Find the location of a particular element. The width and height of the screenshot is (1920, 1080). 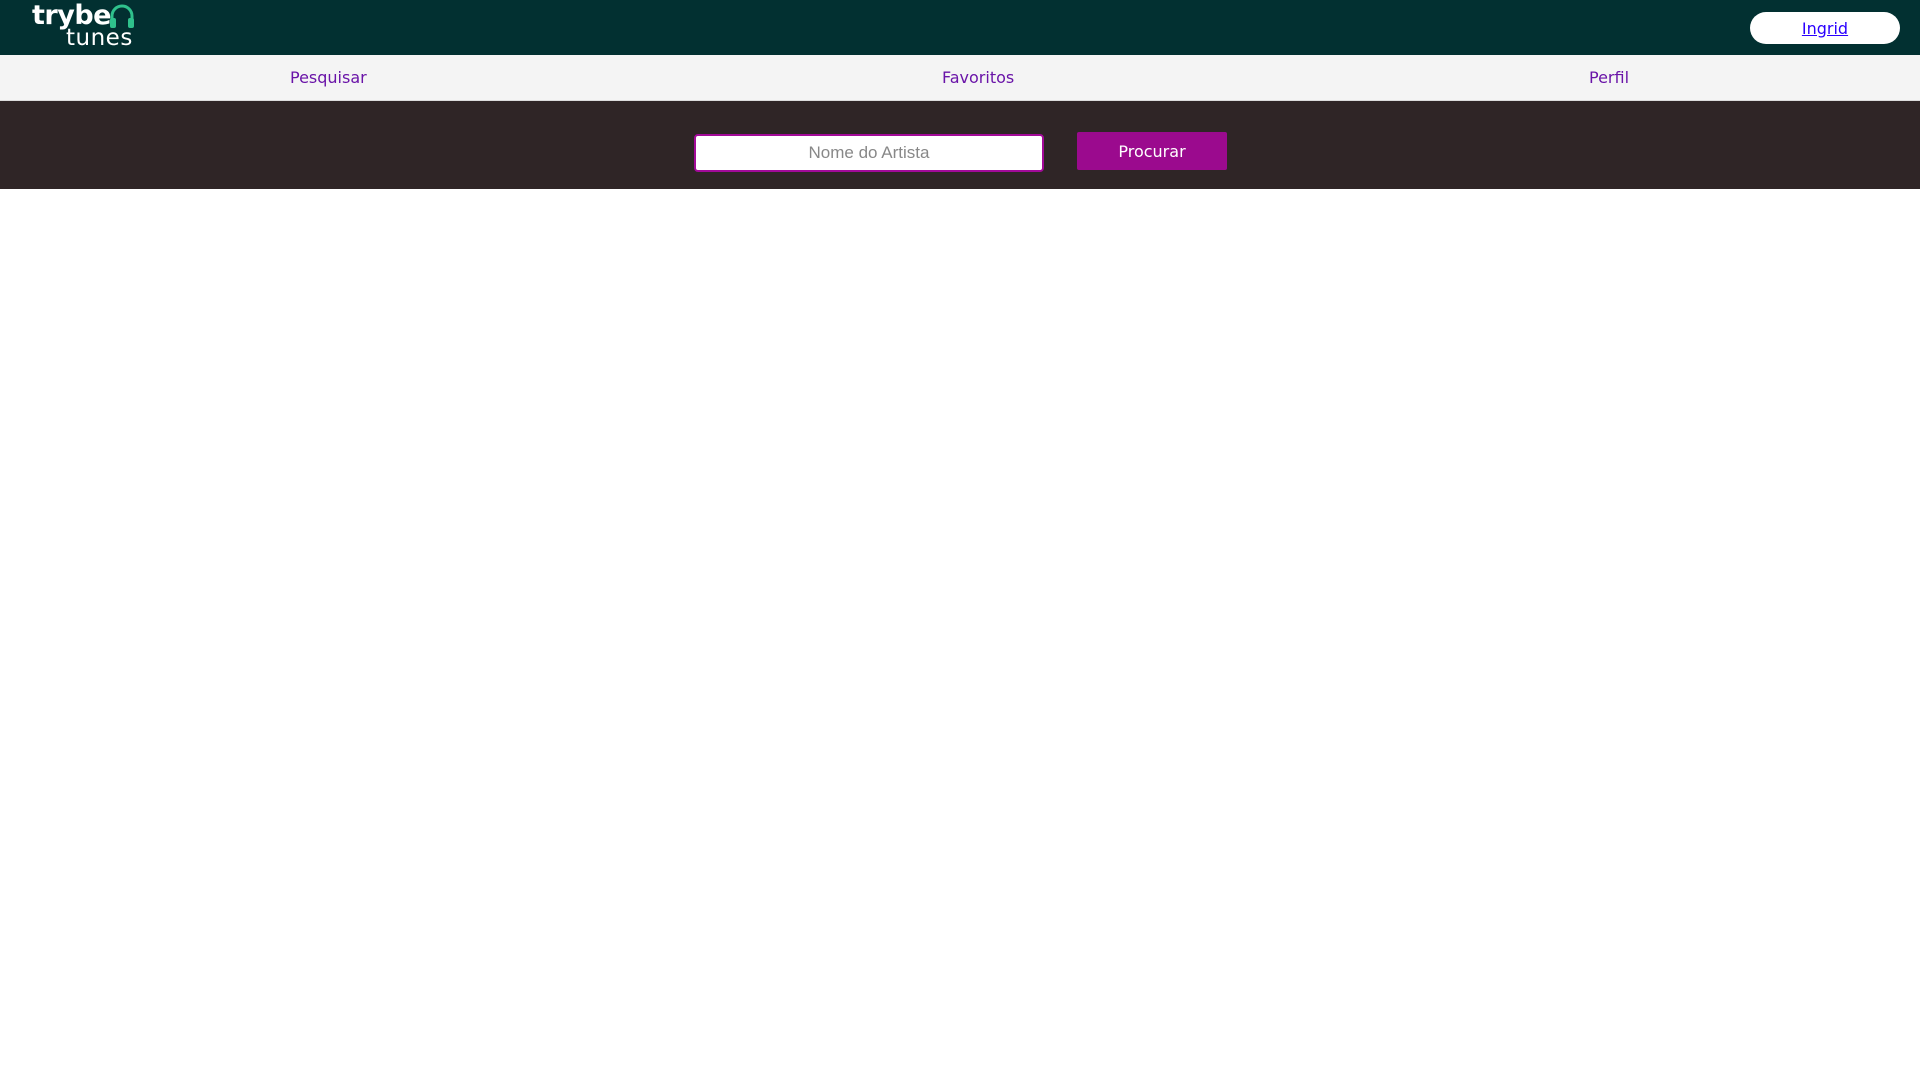

artist-search-input is located at coordinates (869, 153).